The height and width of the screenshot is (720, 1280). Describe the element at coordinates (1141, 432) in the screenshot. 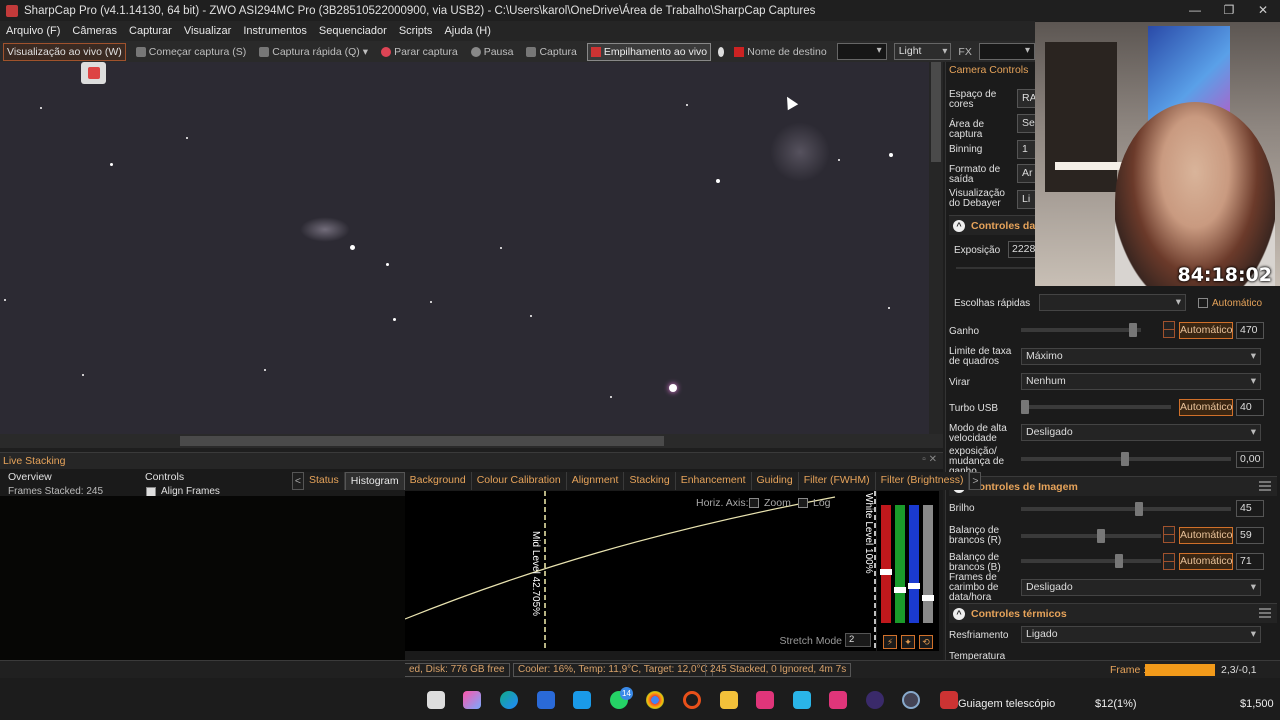

I see `high-speed-select: Desligado` at that location.